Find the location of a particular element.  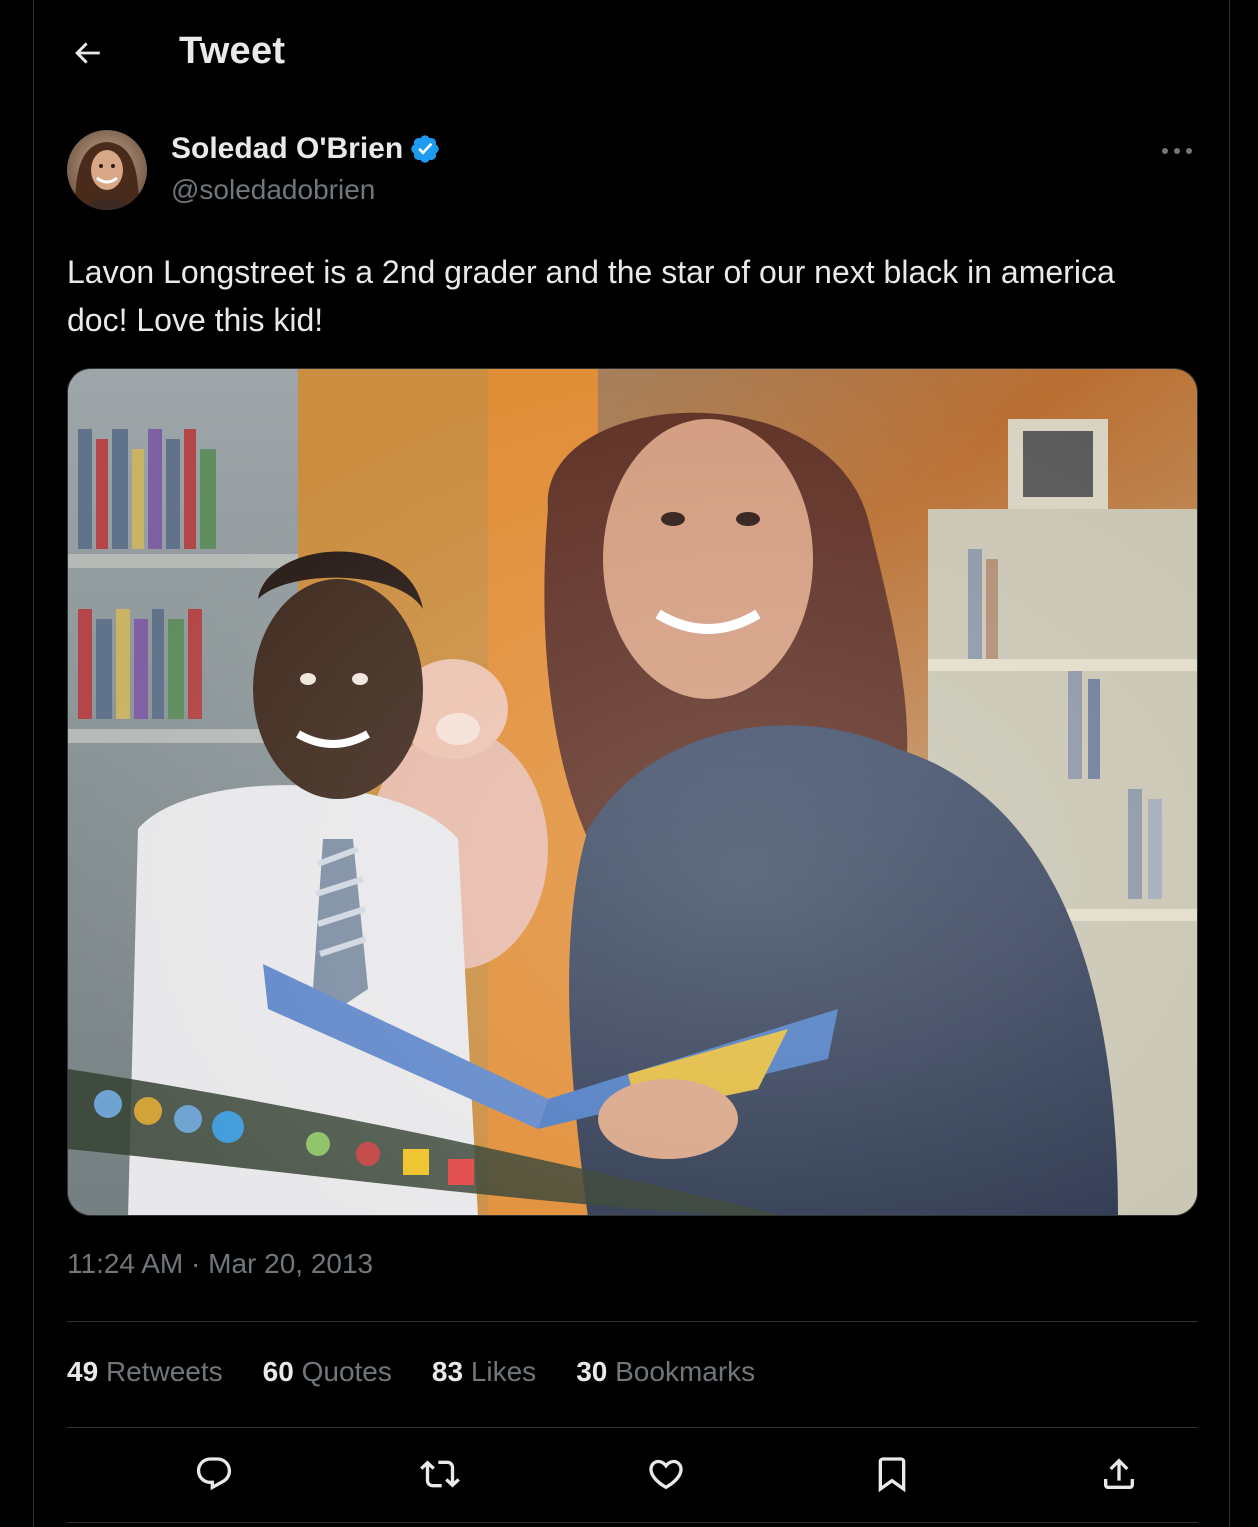

retweet-button is located at coordinates (440, 1474).